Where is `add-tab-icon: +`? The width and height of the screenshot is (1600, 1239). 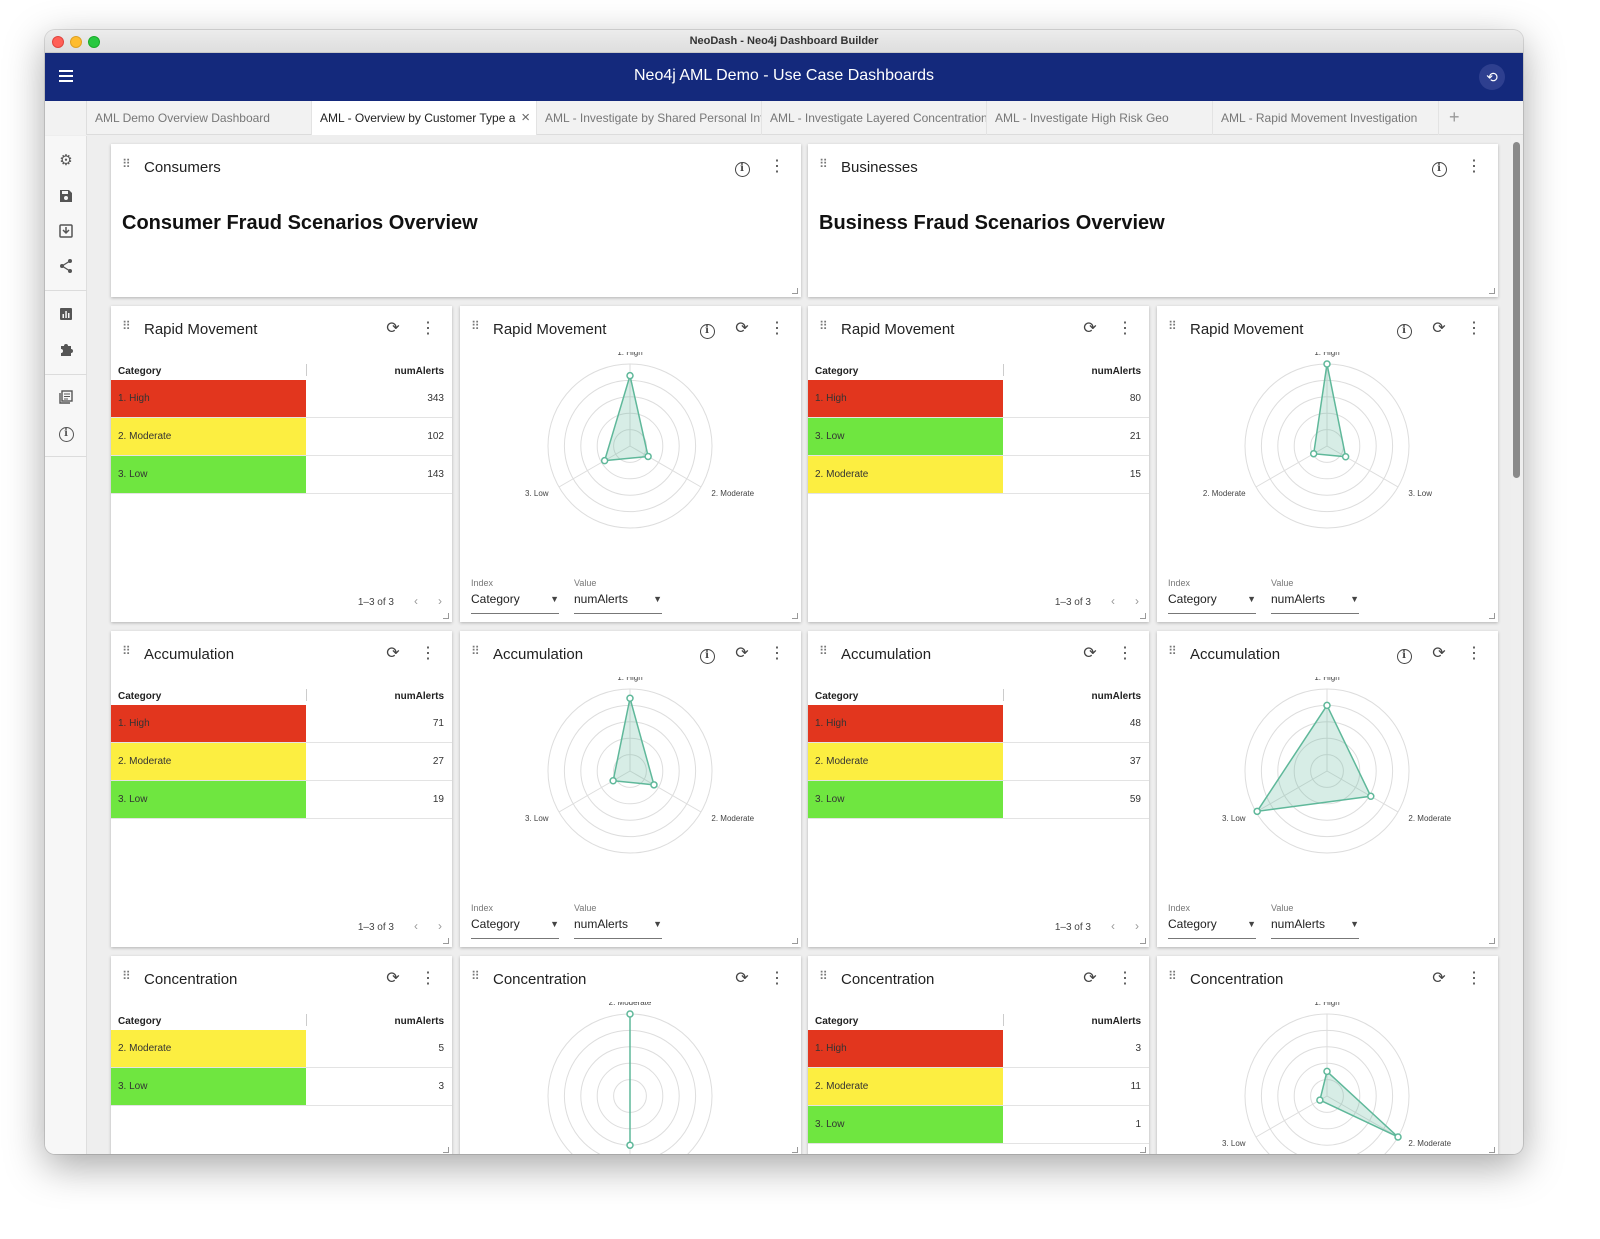
add-tab-icon: + is located at coordinates (1454, 117).